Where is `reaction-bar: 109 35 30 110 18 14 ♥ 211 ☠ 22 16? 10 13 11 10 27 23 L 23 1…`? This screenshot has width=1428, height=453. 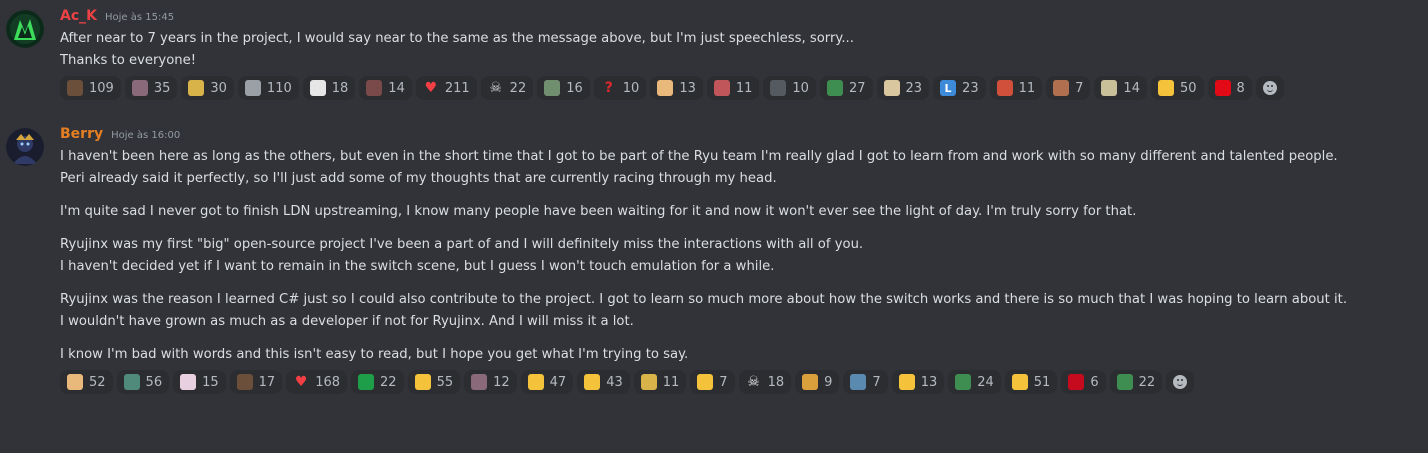
reaction-bar: 109 35 30 110 18 14 ♥ 211 ☠ 22 16? 10 13 11 10 27 23 L 23 1… is located at coordinates (734, 88).